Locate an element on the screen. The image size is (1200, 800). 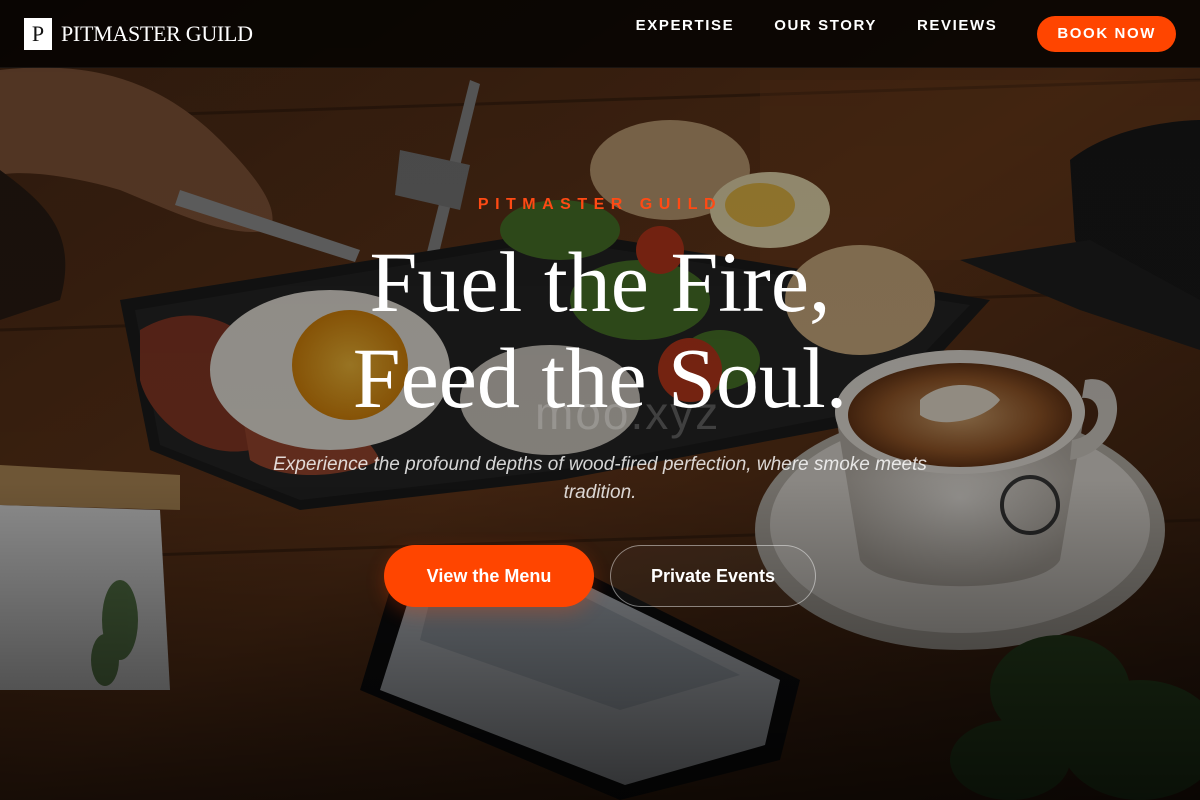
private-events-button: Private Events is located at coordinates (713, 576).